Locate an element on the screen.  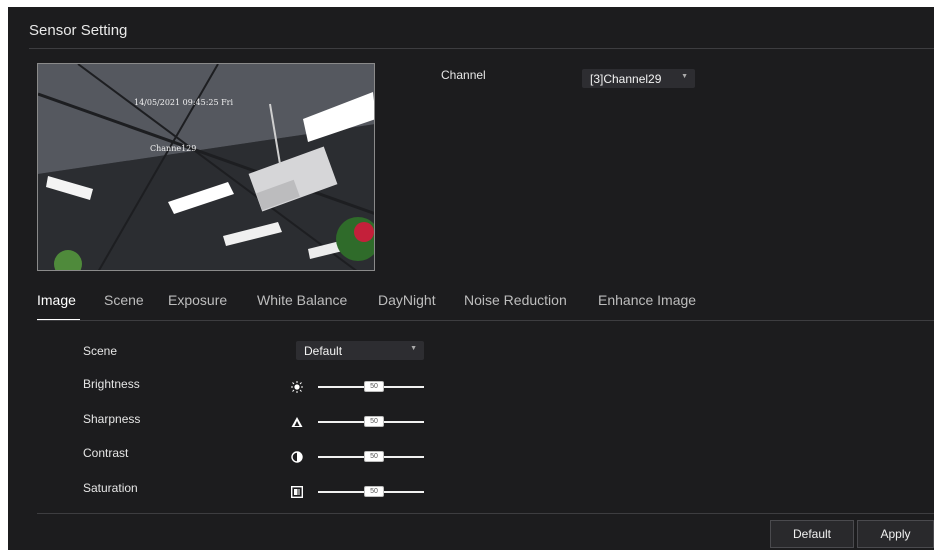
scene-select-value: Default is located at coordinates (323, 351).